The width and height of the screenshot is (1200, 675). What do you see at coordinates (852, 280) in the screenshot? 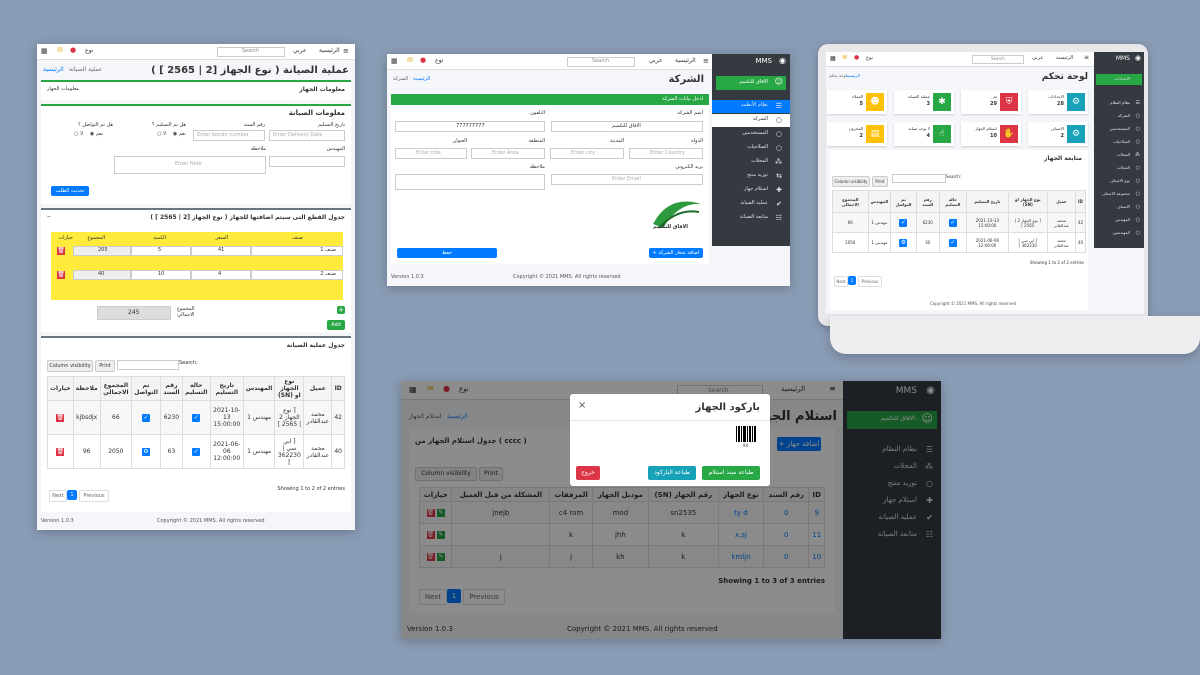
I see `page-1-button: 1` at bounding box center [852, 280].